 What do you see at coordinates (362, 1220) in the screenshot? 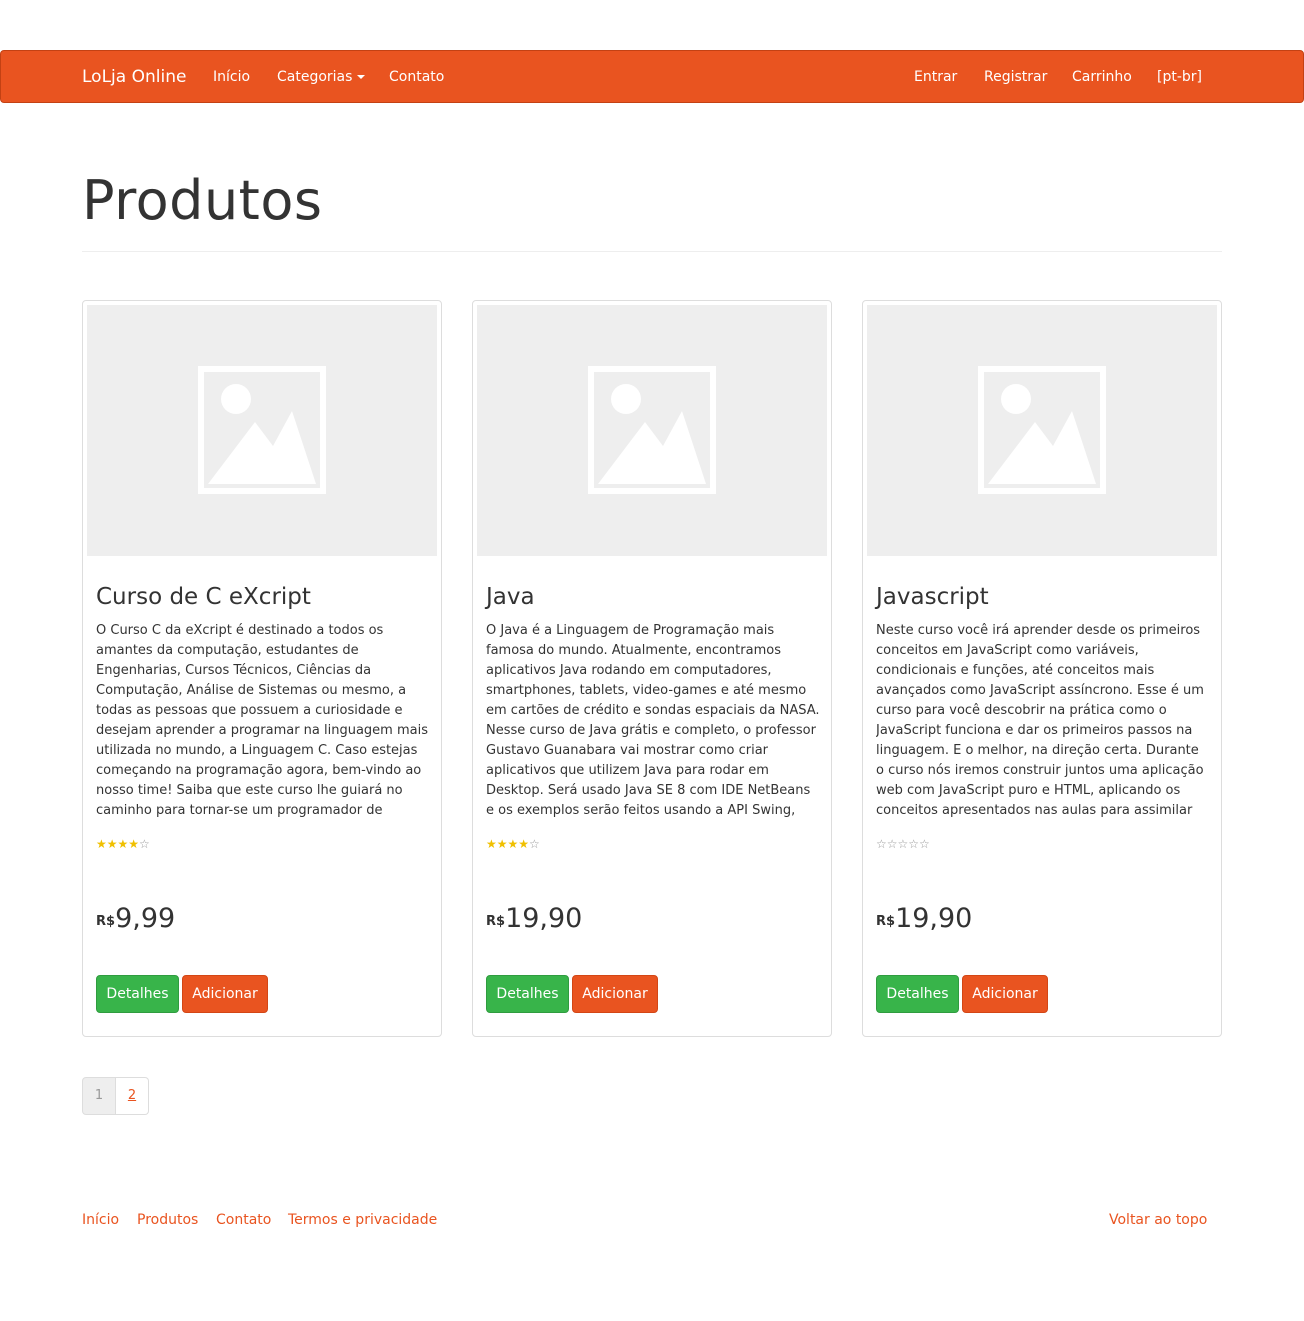
I see `footer-termos-link: Termos e privacidade` at bounding box center [362, 1220].